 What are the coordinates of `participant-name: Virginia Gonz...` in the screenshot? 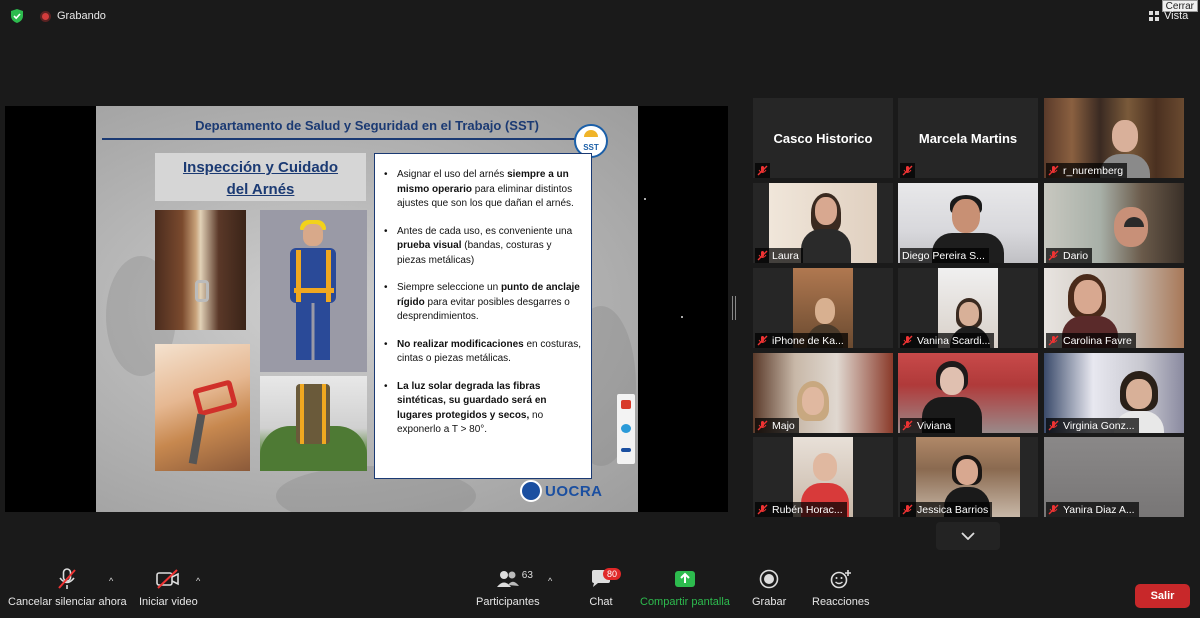 It's located at (1099, 425).